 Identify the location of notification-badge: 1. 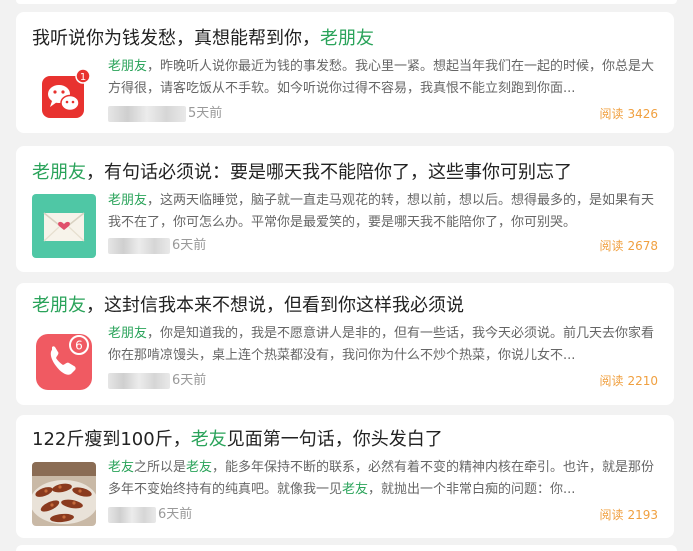
(83, 77).